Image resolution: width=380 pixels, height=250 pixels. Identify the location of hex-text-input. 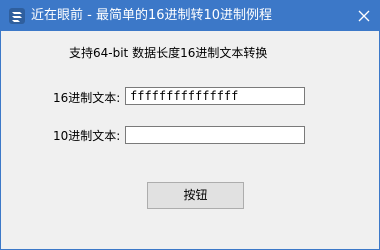
(215, 96).